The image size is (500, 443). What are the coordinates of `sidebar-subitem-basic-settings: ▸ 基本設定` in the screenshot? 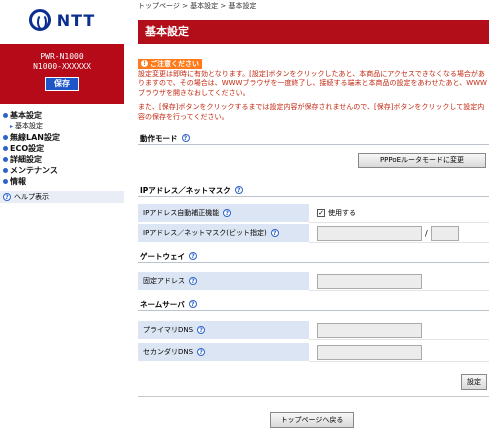 It's located at (62, 126).